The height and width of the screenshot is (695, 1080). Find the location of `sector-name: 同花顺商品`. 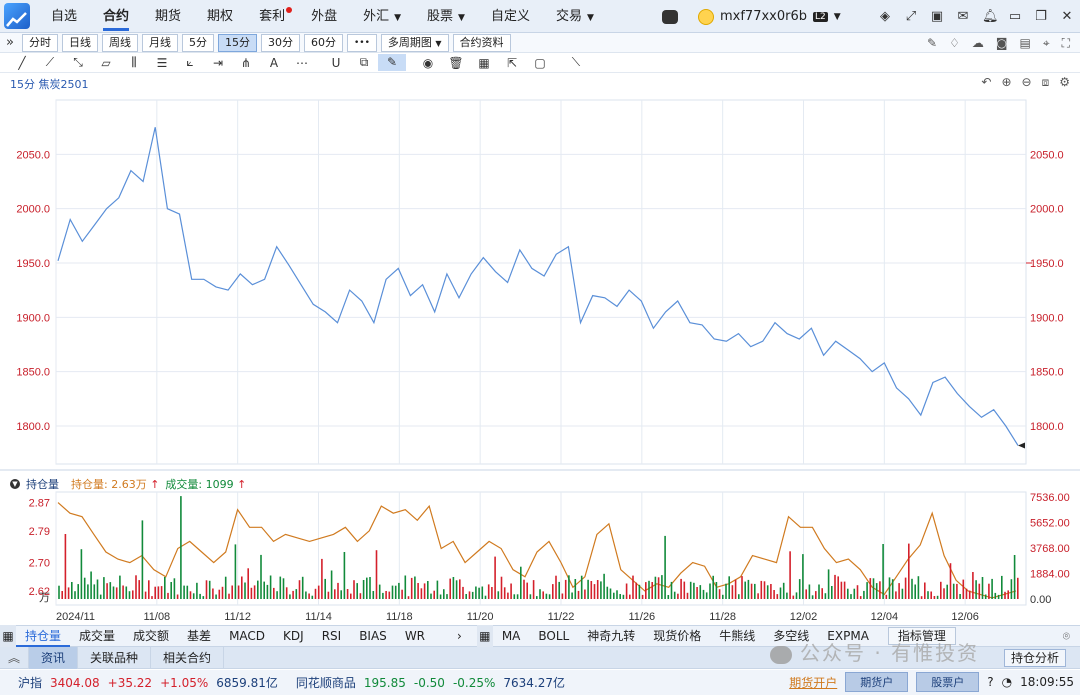

sector-name: 同花顺商品 is located at coordinates (326, 682).